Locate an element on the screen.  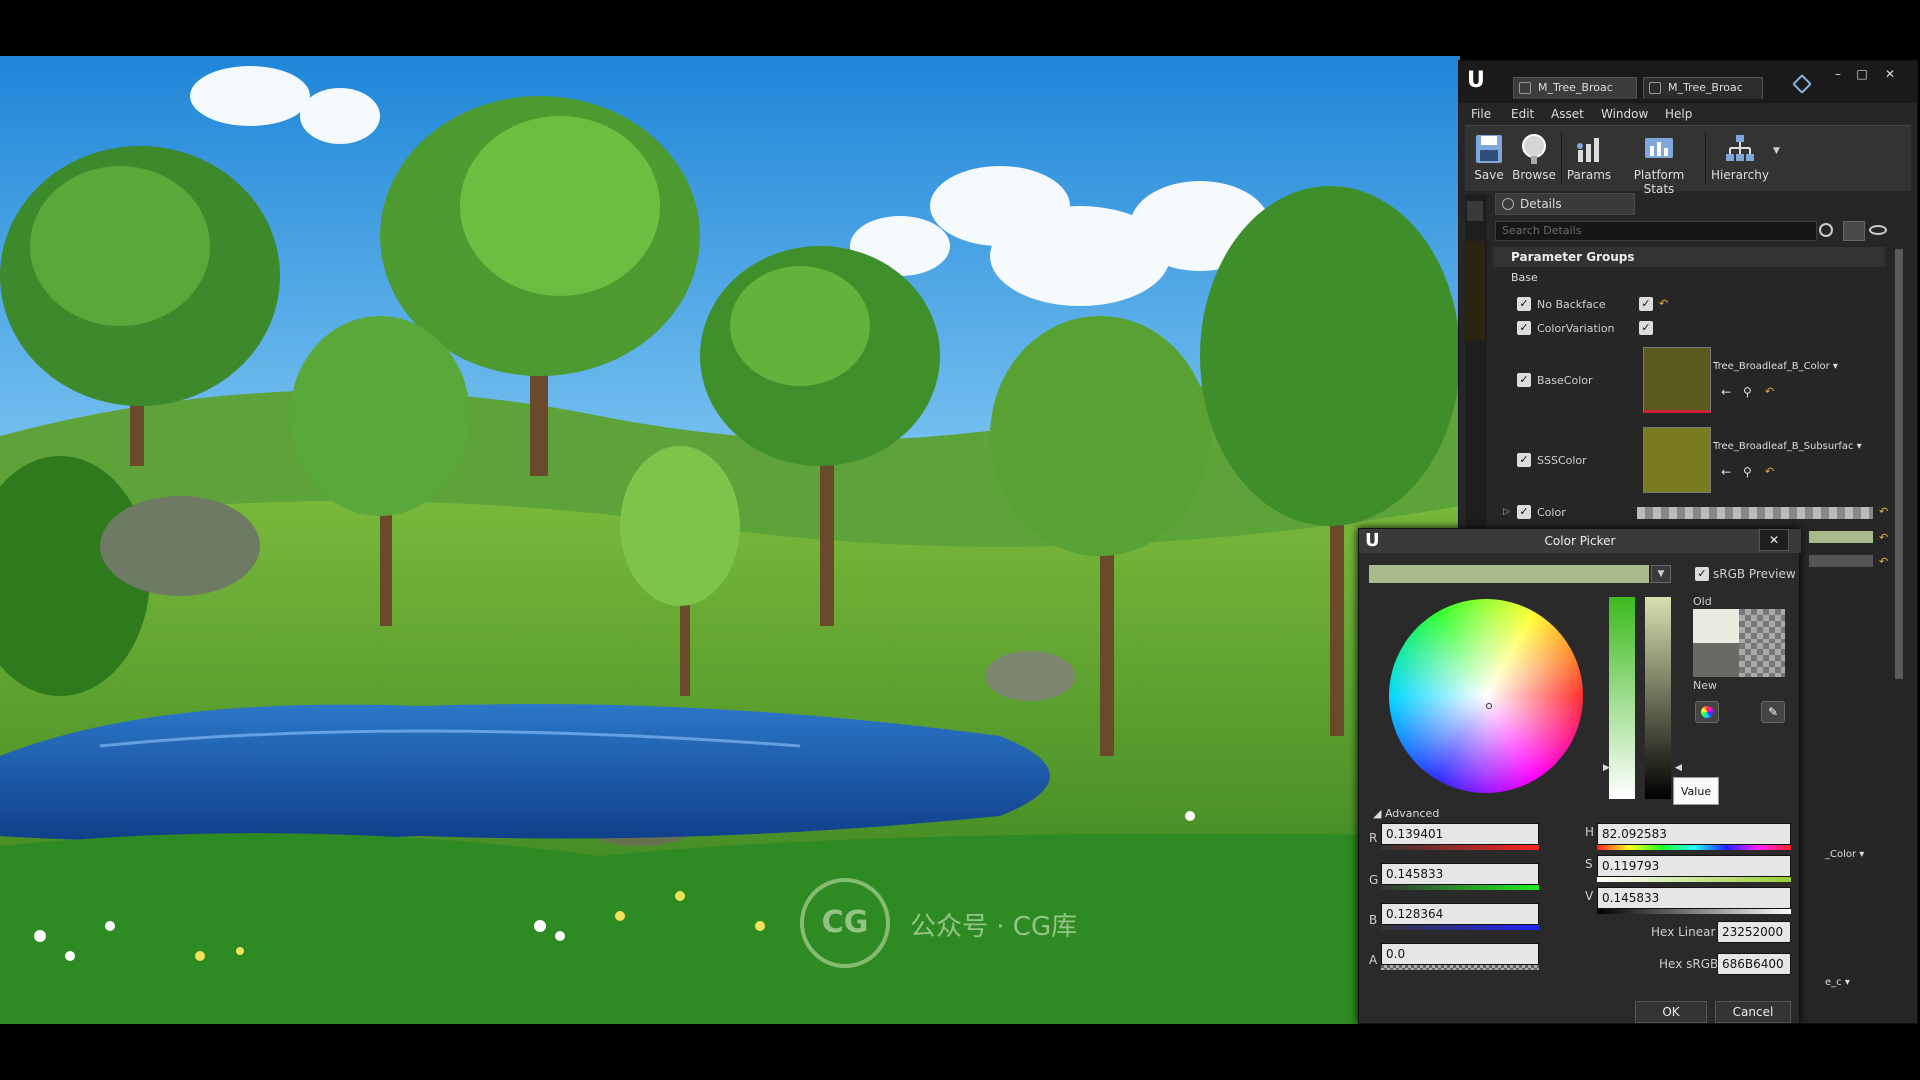
sss-color-override-checkbox: ✓ is located at coordinates (1524, 460).